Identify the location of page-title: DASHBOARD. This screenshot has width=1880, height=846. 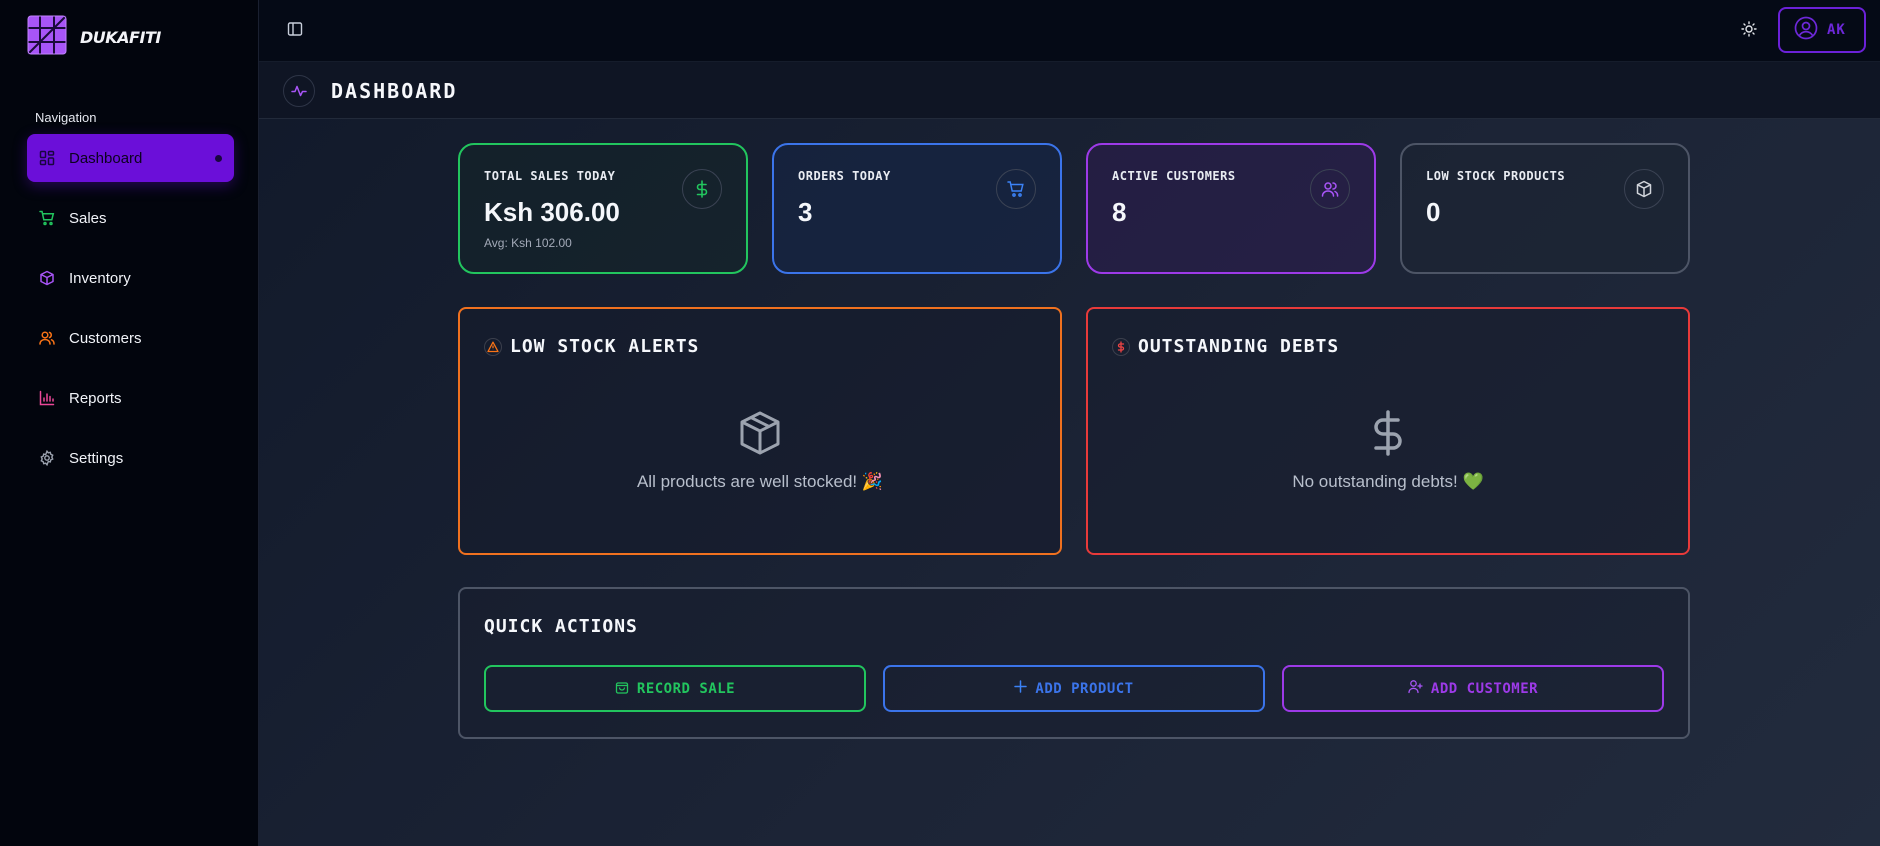
(394, 91).